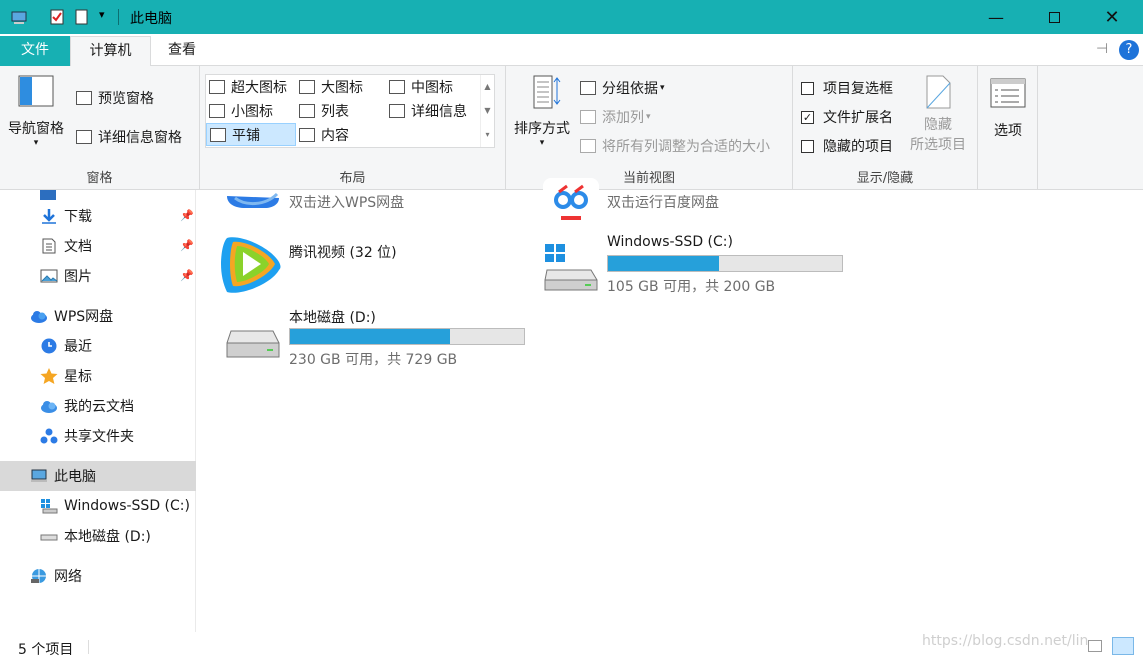  Describe the element at coordinates (847, 88) in the screenshot. I see `item-checkboxes-toggle: 项目复选框` at that location.